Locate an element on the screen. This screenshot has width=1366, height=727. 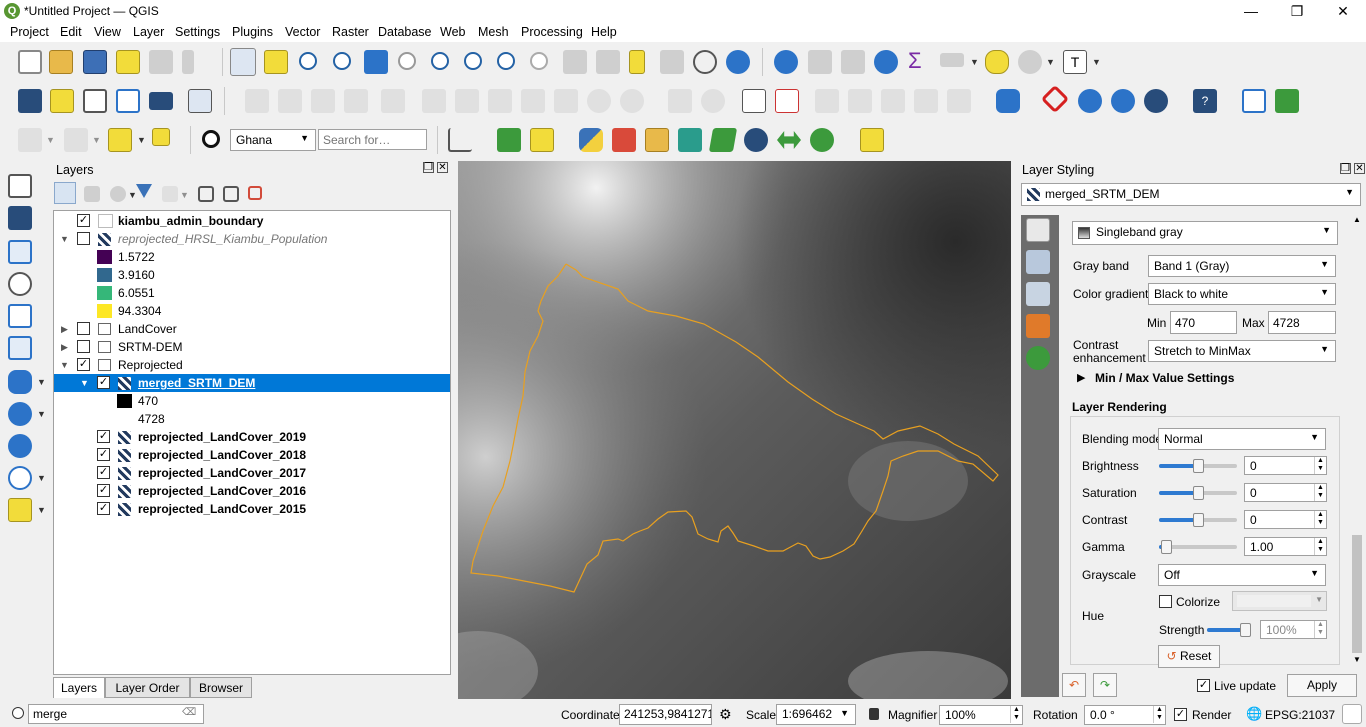
zoom-to-layer-icon is located at coordinates (440, 61).